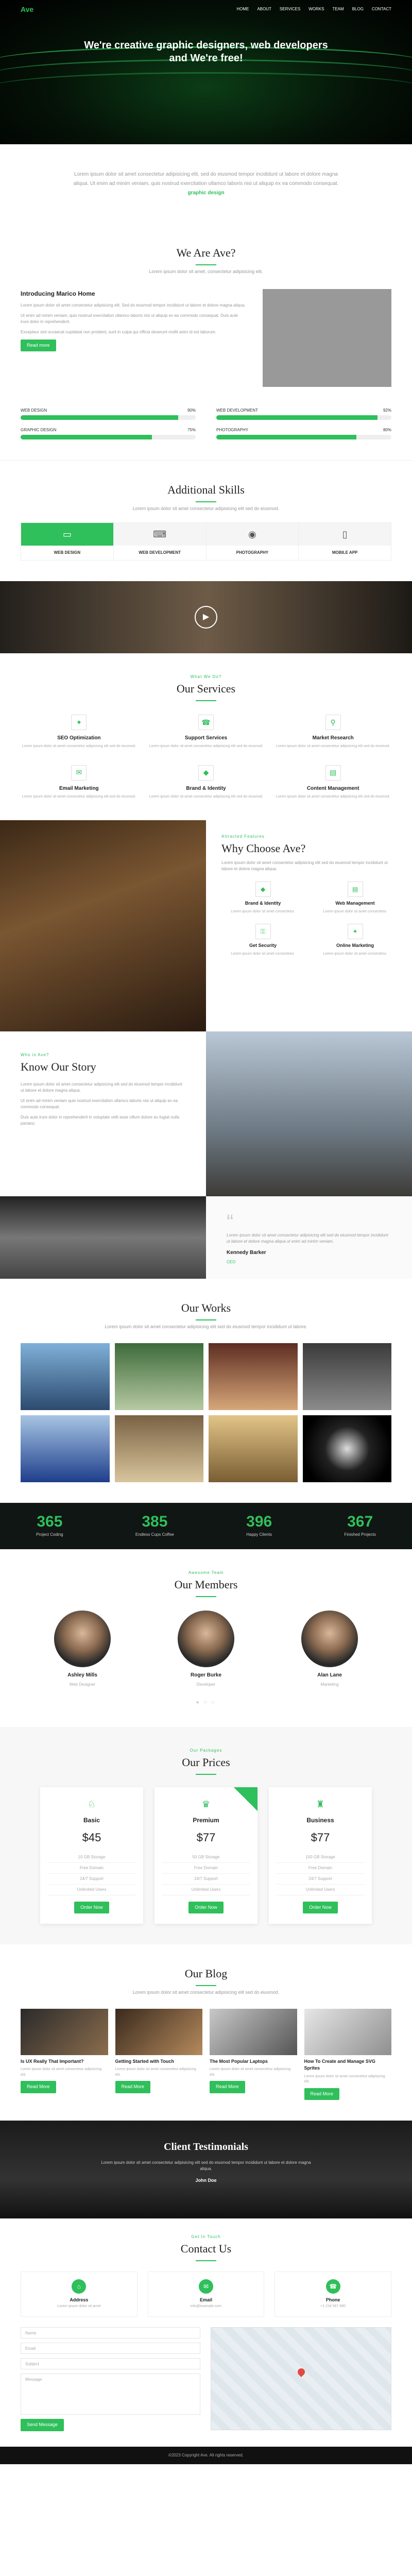 This screenshot has height=2576, width=412. I want to click on nav-item-about: ABOUT, so click(264, 9).